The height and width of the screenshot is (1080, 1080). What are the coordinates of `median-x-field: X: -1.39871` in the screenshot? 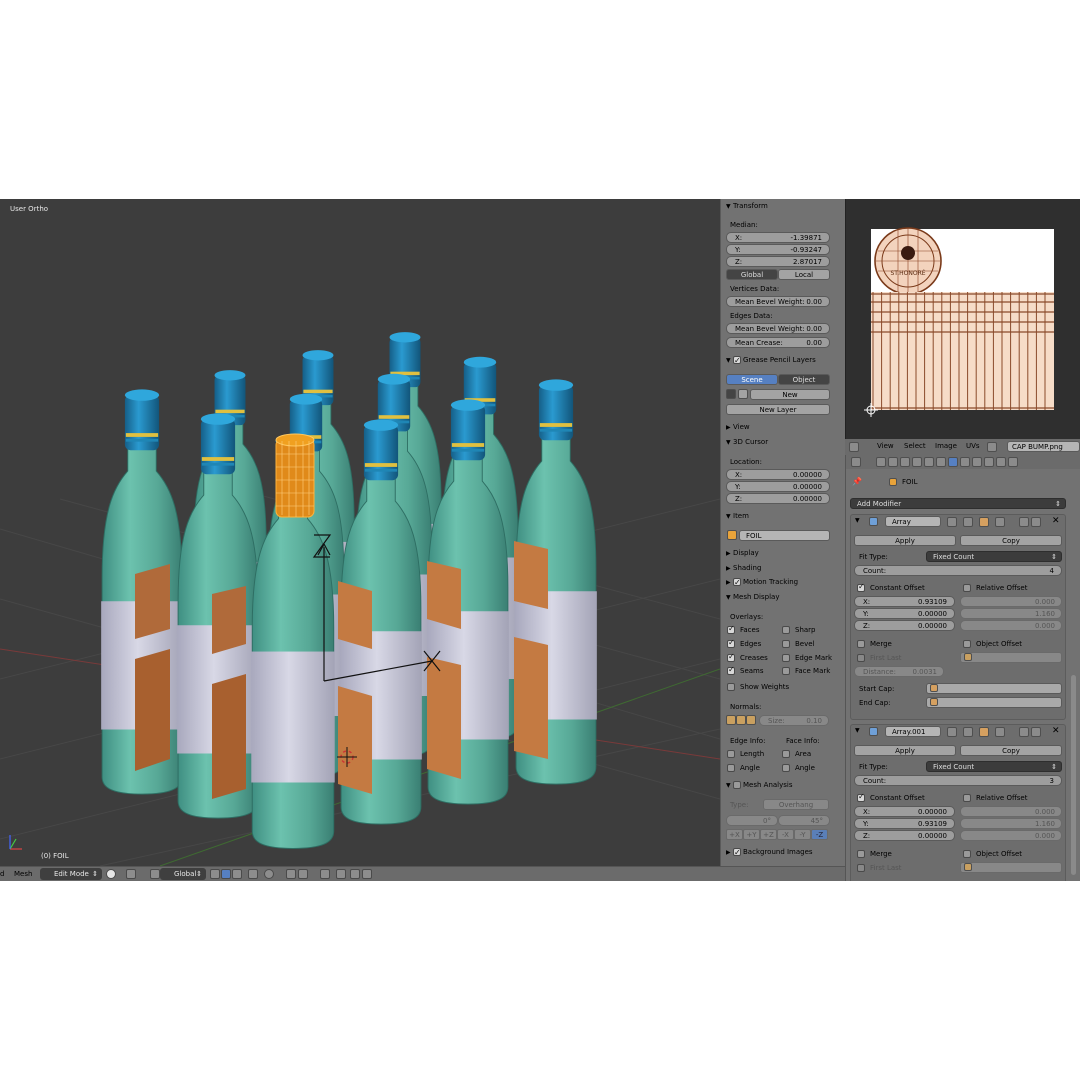 It's located at (778, 237).